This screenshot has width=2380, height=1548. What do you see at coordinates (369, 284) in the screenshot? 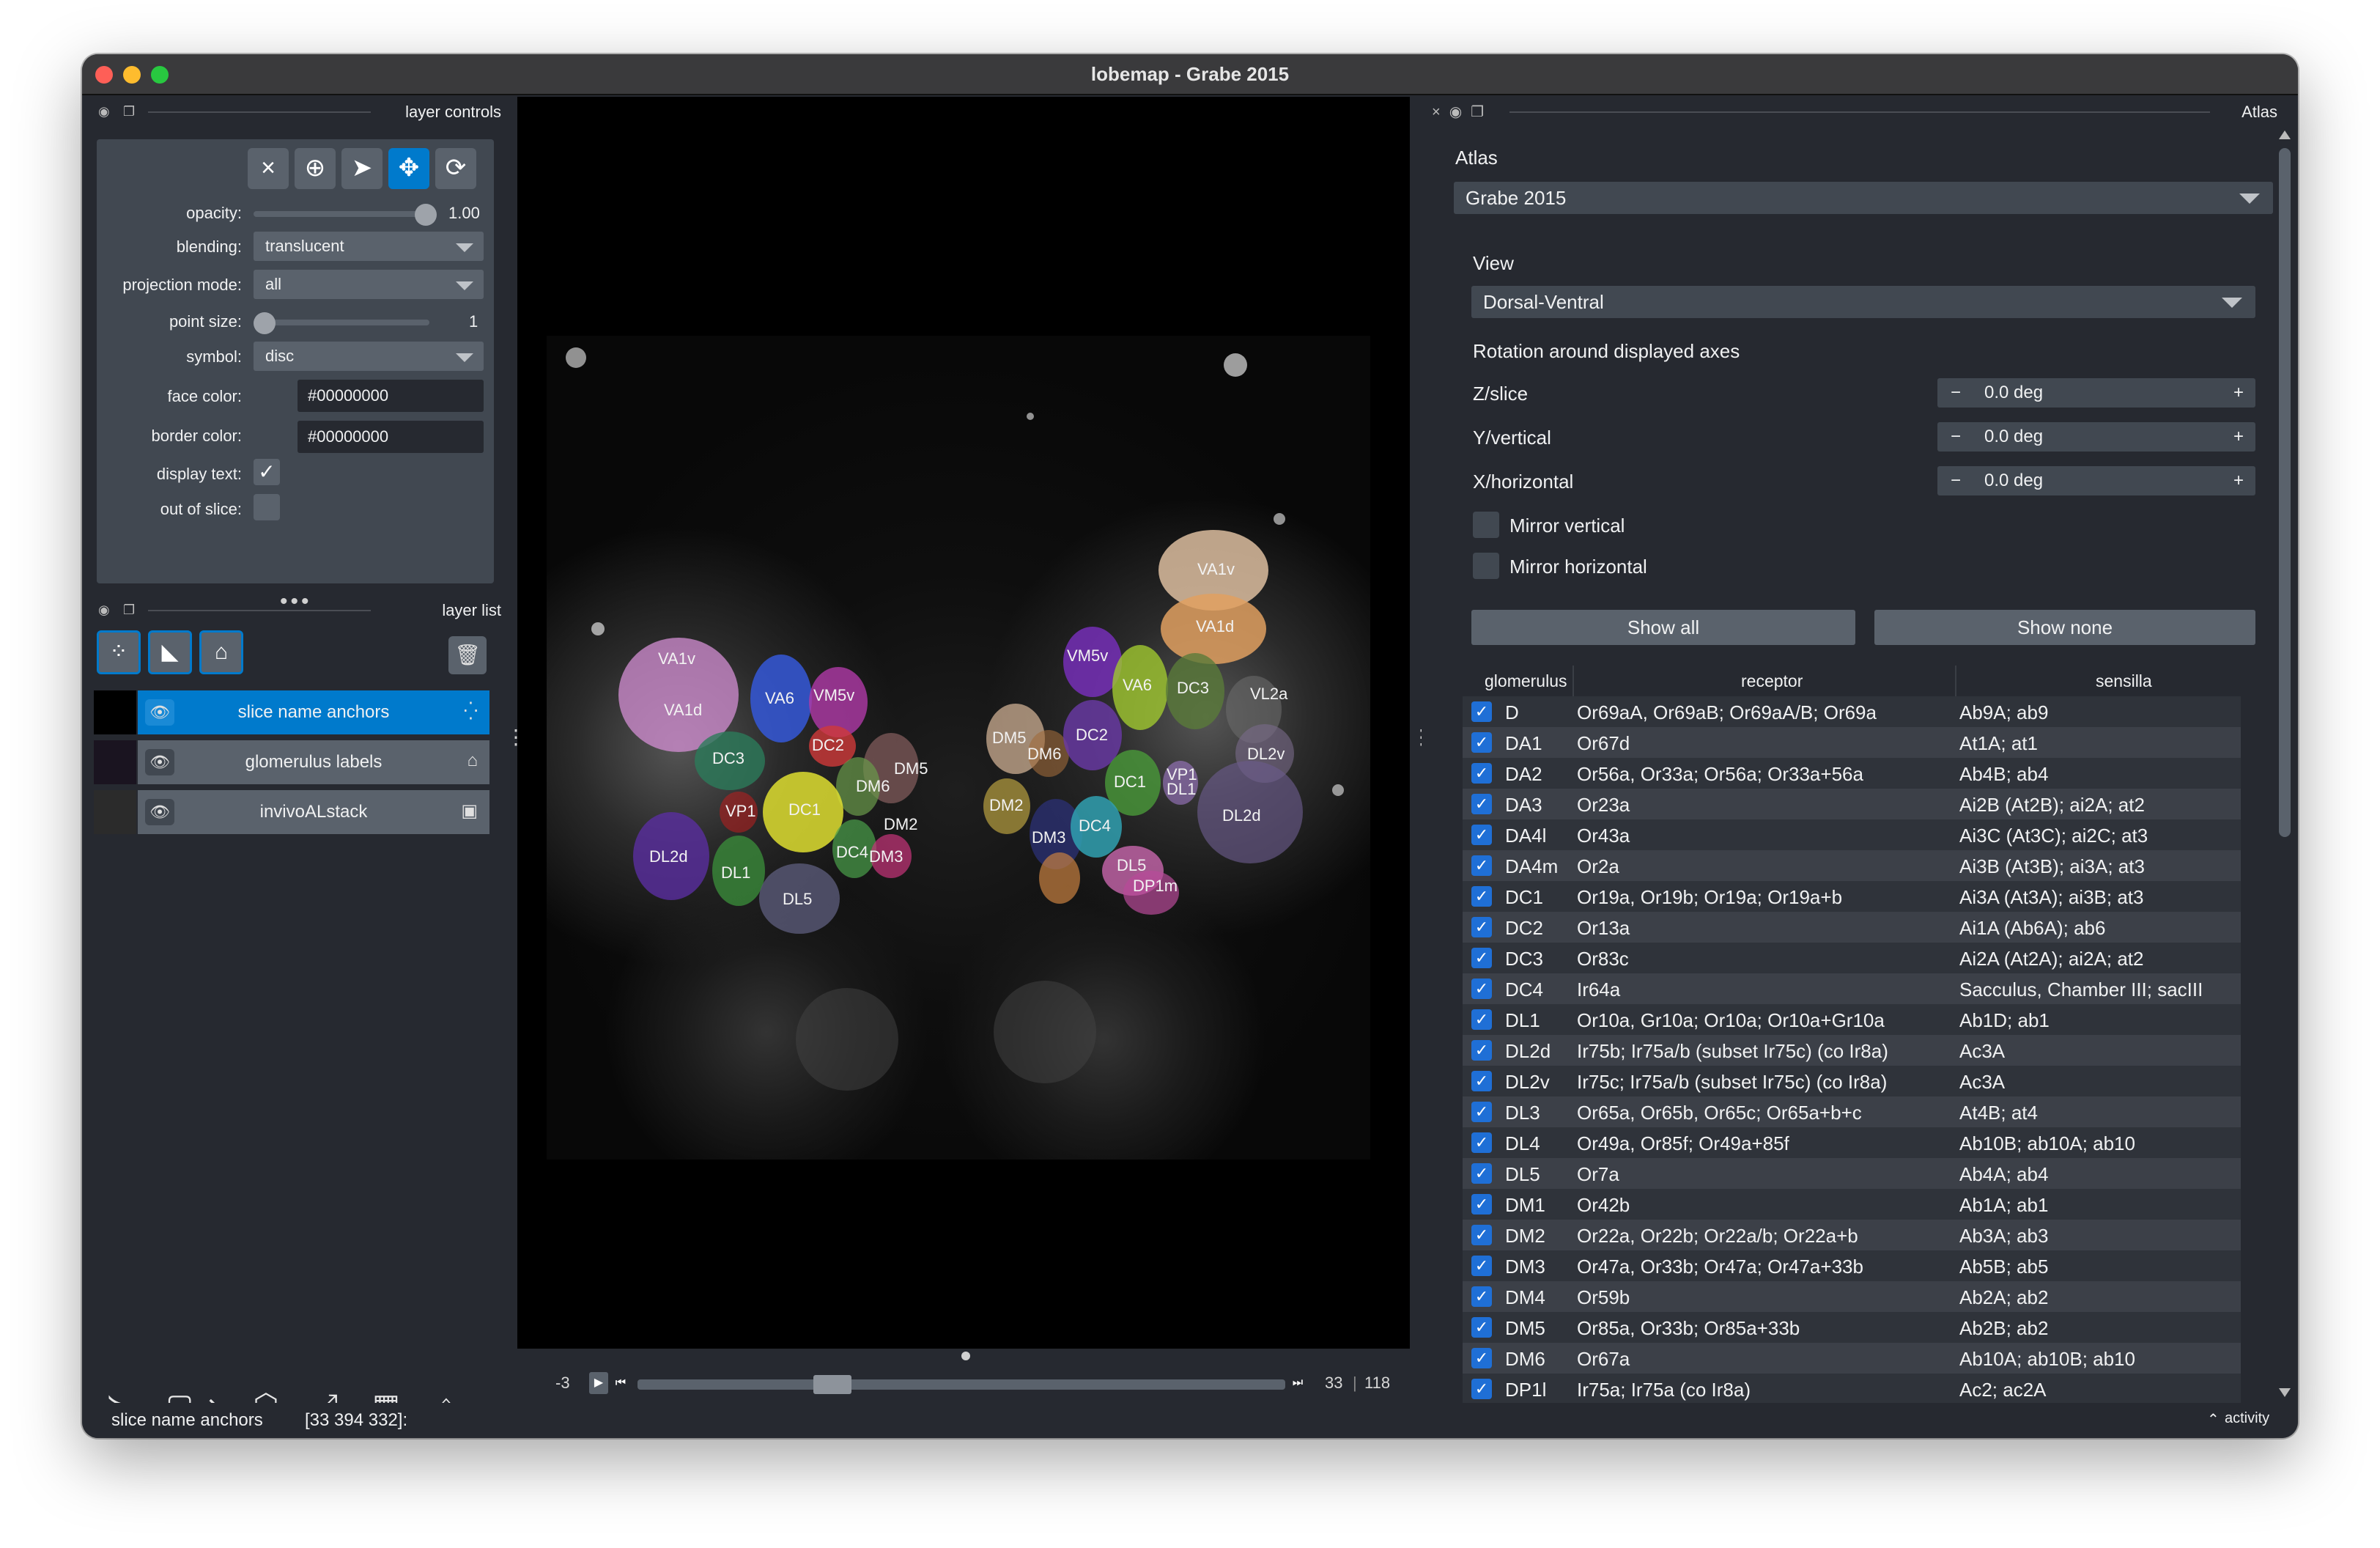
I see `projection-mode-select: all` at bounding box center [369, 284].